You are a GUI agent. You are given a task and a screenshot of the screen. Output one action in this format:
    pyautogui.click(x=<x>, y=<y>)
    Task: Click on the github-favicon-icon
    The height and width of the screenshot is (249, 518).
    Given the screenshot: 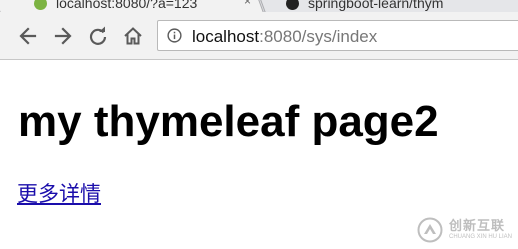 What is the action you would take?
    pyautogui.click(x=292, y=5)
    